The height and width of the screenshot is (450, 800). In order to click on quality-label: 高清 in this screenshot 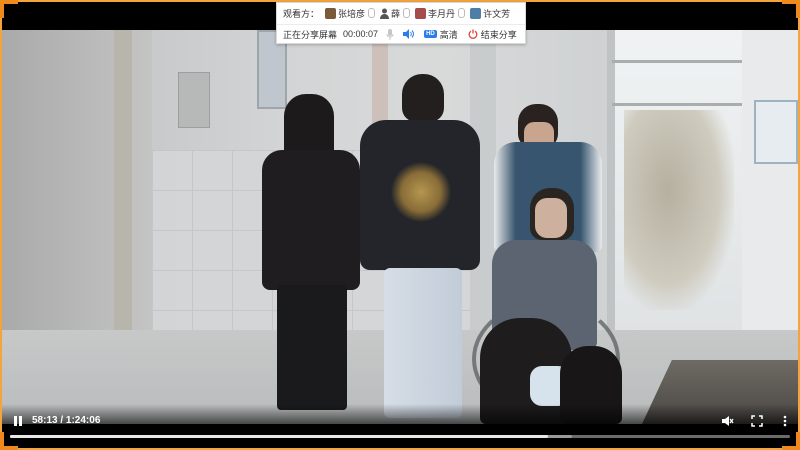, I will do `click(449, 34)`.